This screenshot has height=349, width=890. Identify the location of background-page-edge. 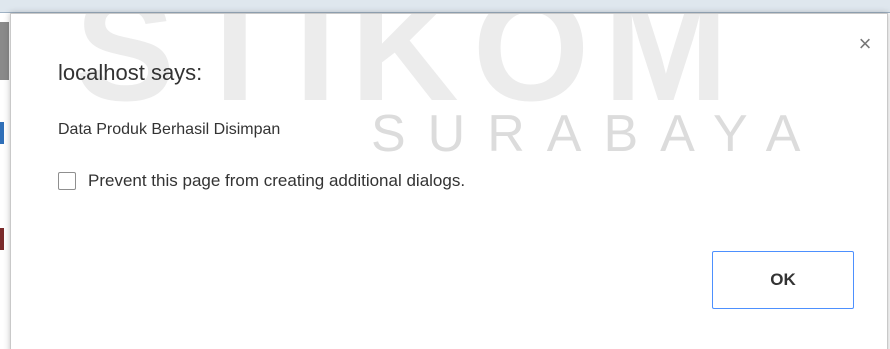
(445, 6).